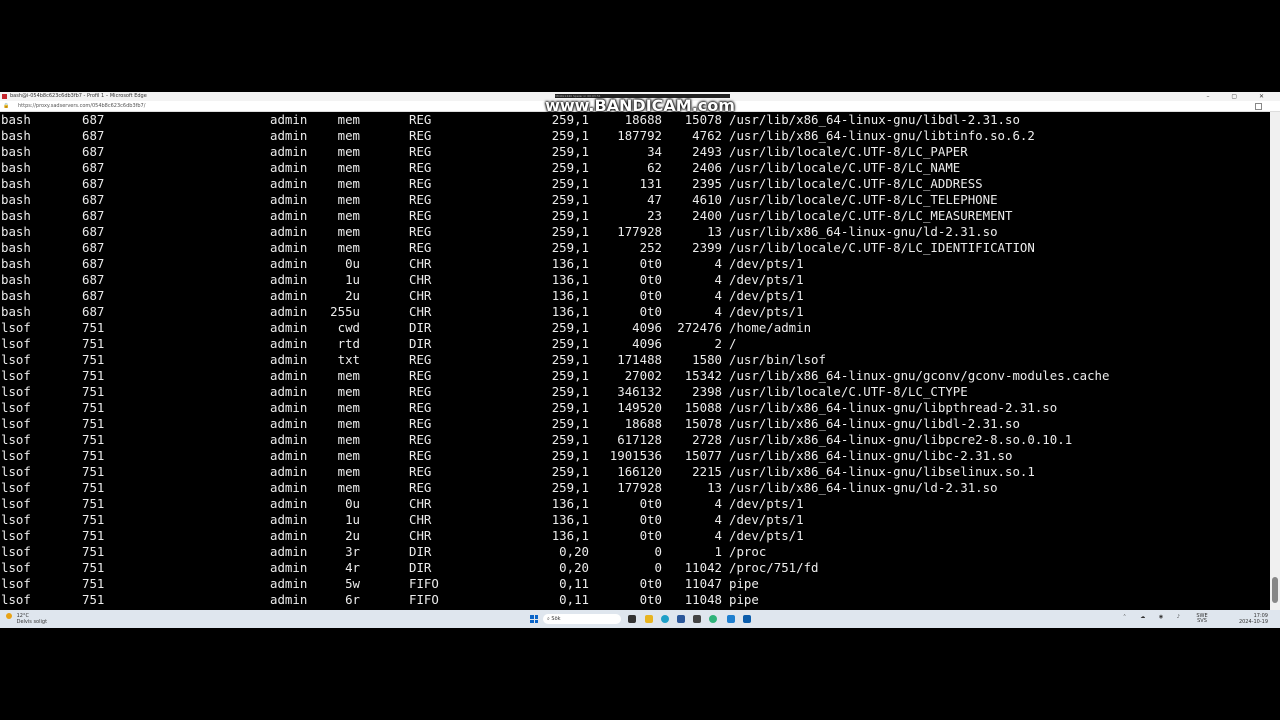  What do you see at coordinates (635, 536) in the screenshot?
I see `terminal-line: lsof 751 admin 2u CHR 136,1 0t0 4/dev/pts/1` at bounding box center [635, 536].